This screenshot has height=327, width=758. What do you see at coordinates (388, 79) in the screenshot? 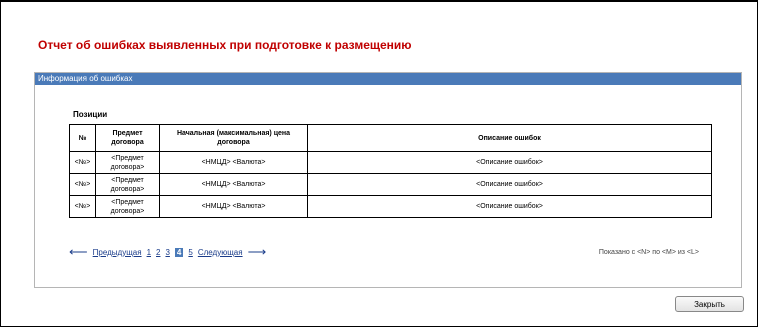
I see `panel-header: Информация об ошибках` at bounding box center [388, 79].